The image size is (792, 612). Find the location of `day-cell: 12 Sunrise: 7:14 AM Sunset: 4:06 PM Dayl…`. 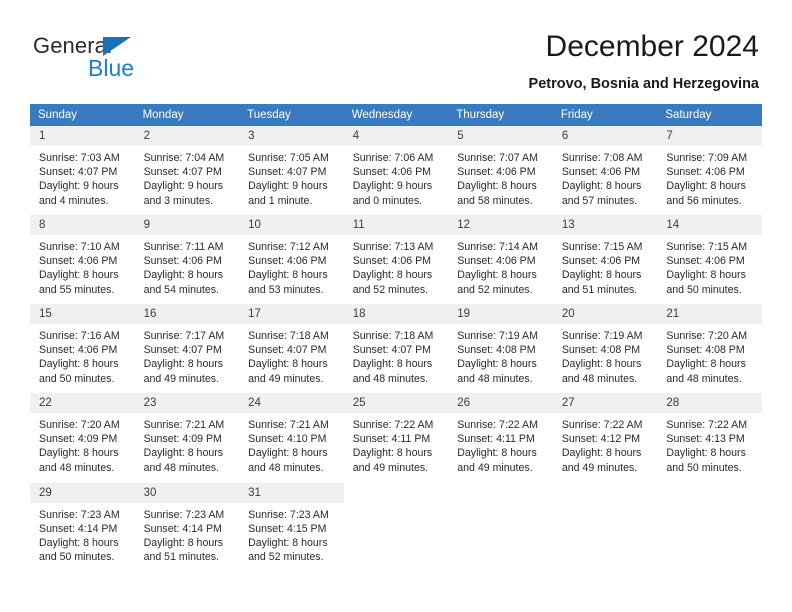

day-cell: 12 Sunrise: 7:14 AM Sunset: 4:06 PM Dayl… is located at coordinates (500, 259).